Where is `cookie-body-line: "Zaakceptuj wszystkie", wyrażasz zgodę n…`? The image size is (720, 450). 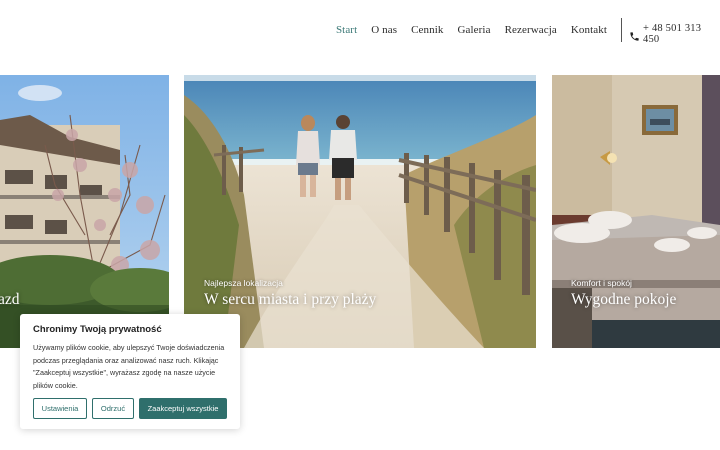
cookie-body-line: "Zaakceptuj wszystkie", wyrażasz zgodę n… is located at coordinates (124, 372).